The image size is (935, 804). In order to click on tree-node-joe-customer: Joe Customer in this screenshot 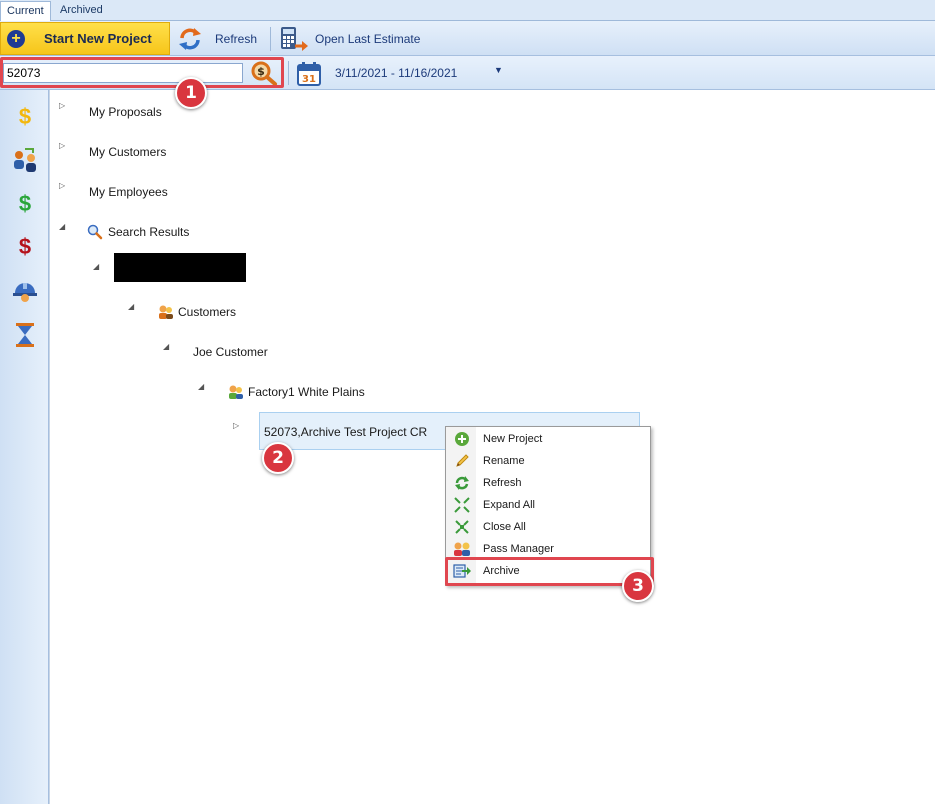, I will do `click(230, 352)`.